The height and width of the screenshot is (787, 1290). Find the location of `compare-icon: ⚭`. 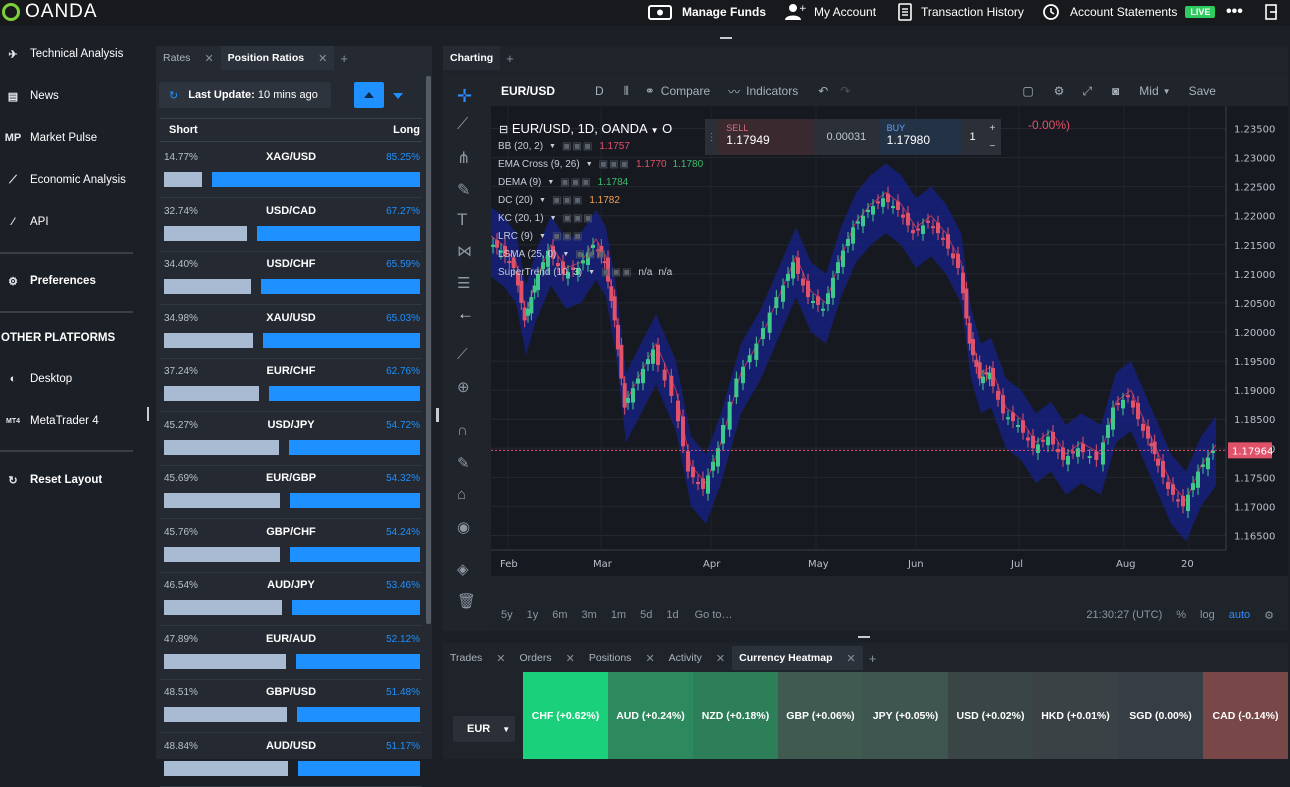

compare-icon: ⚭ is located at coordinates (650, 91).